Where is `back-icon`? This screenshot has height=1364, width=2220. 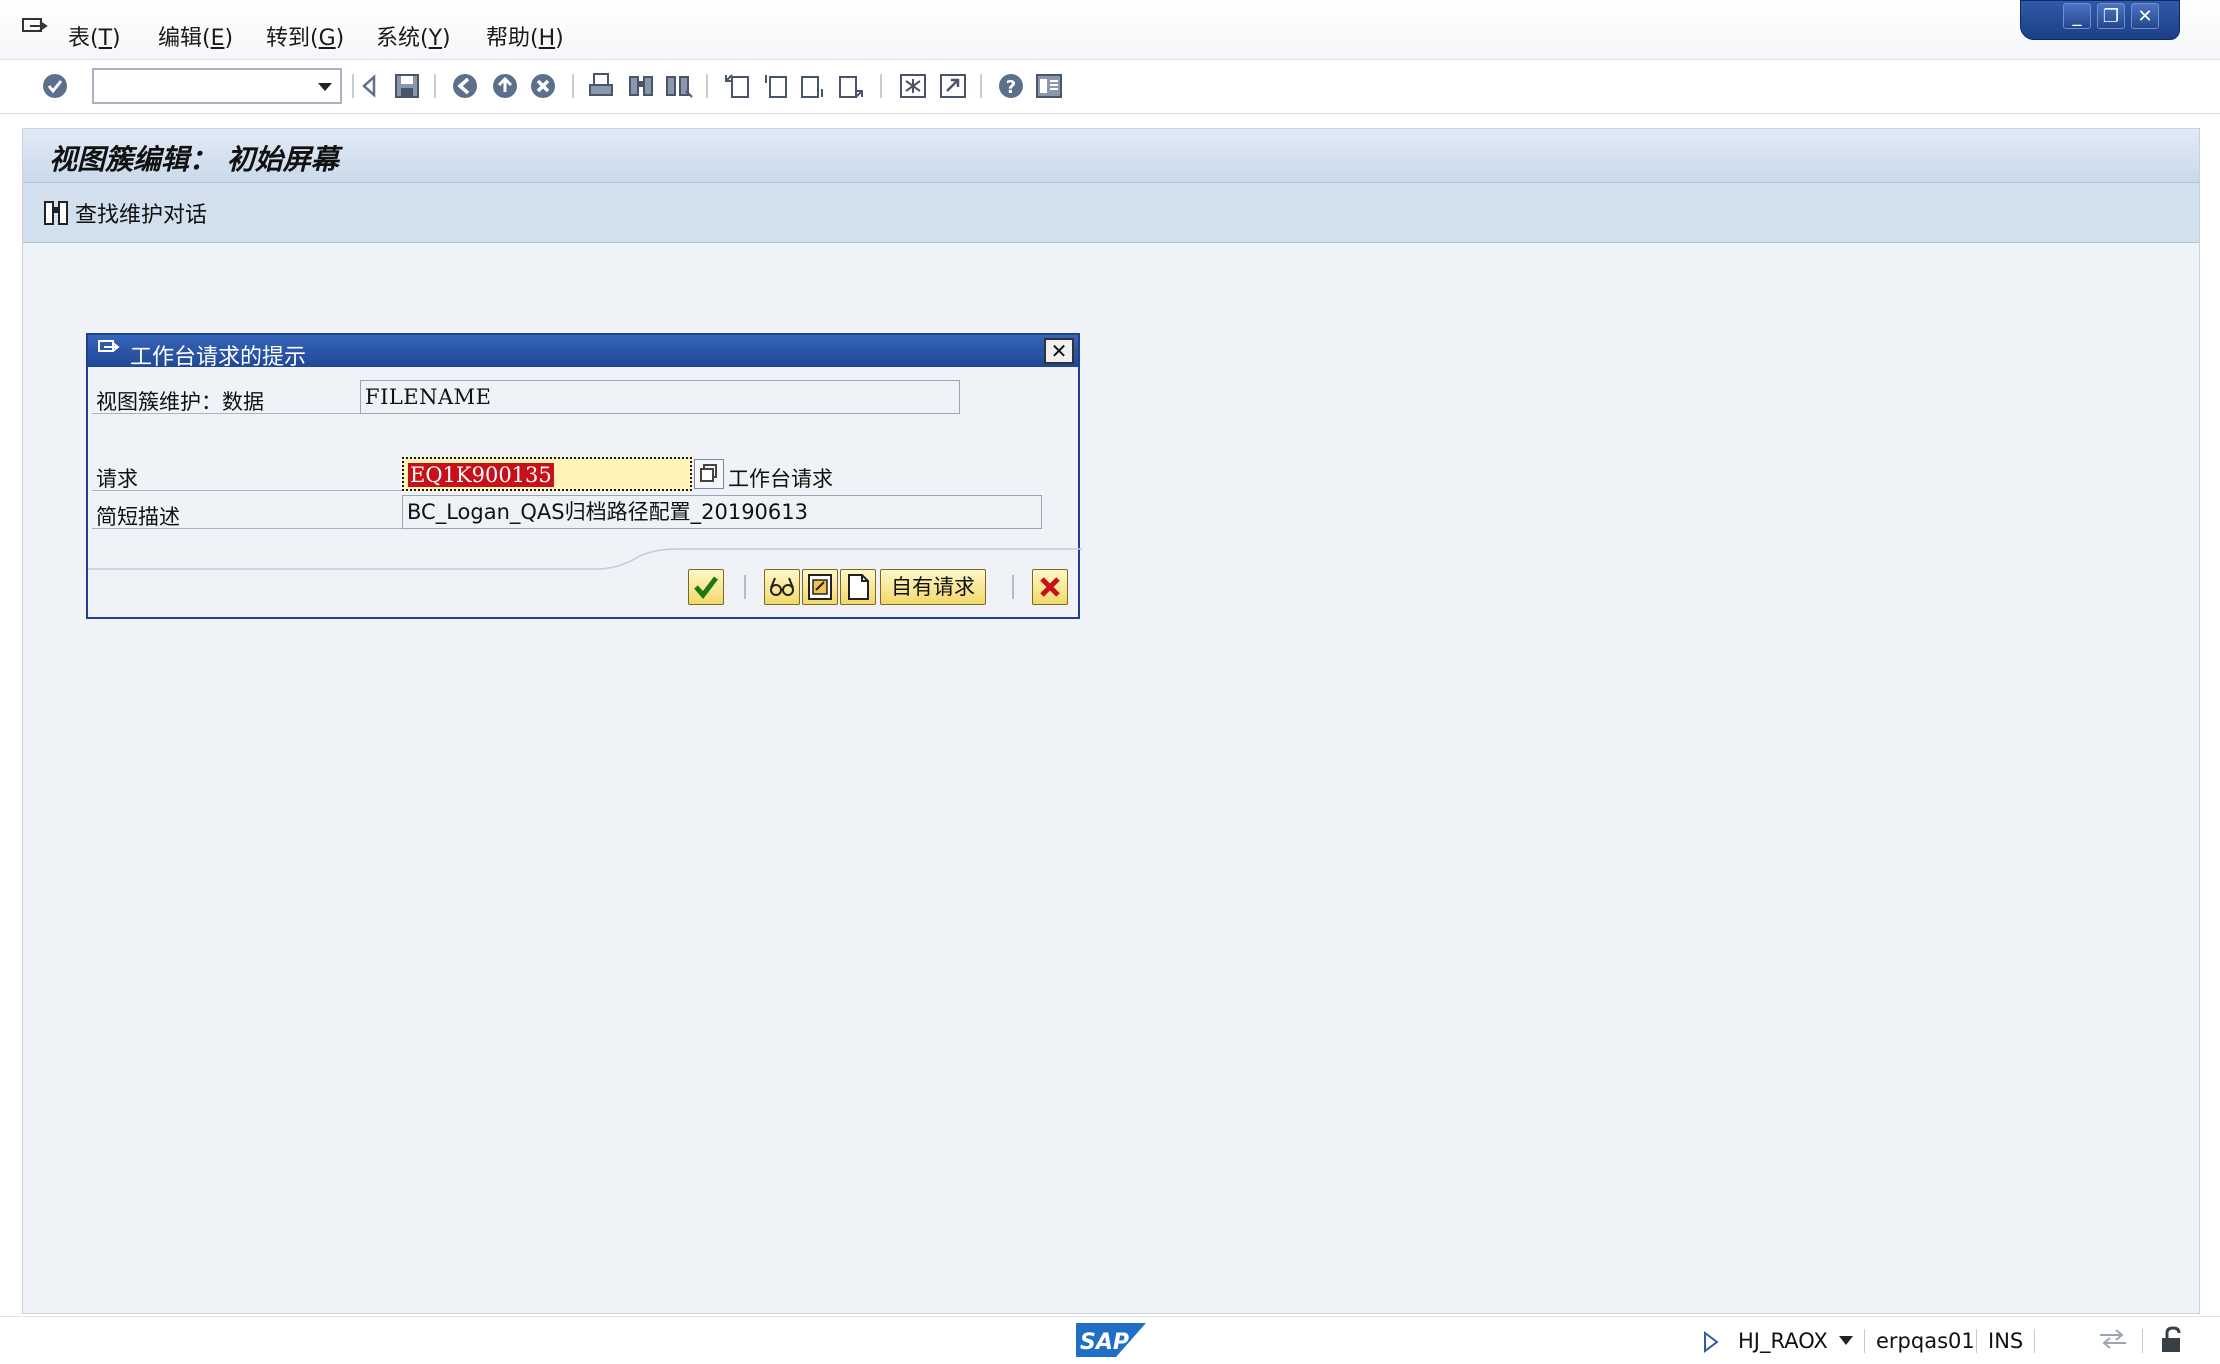
back-icon is located at coordinates (465, 86).